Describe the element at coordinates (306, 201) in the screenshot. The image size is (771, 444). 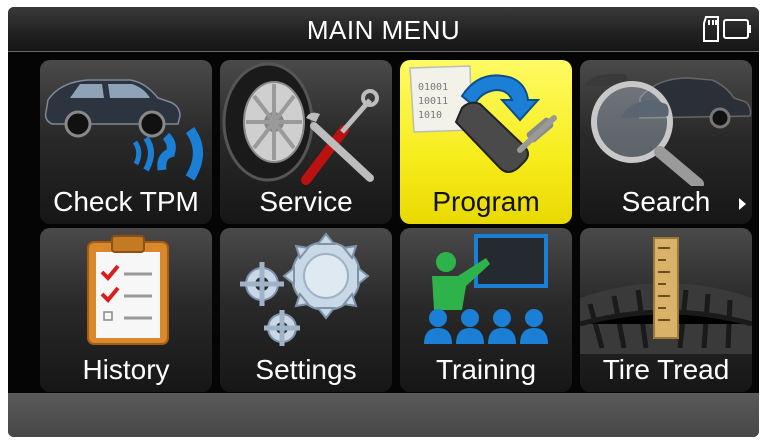
I see `menu-tile-label: Service` at that location.